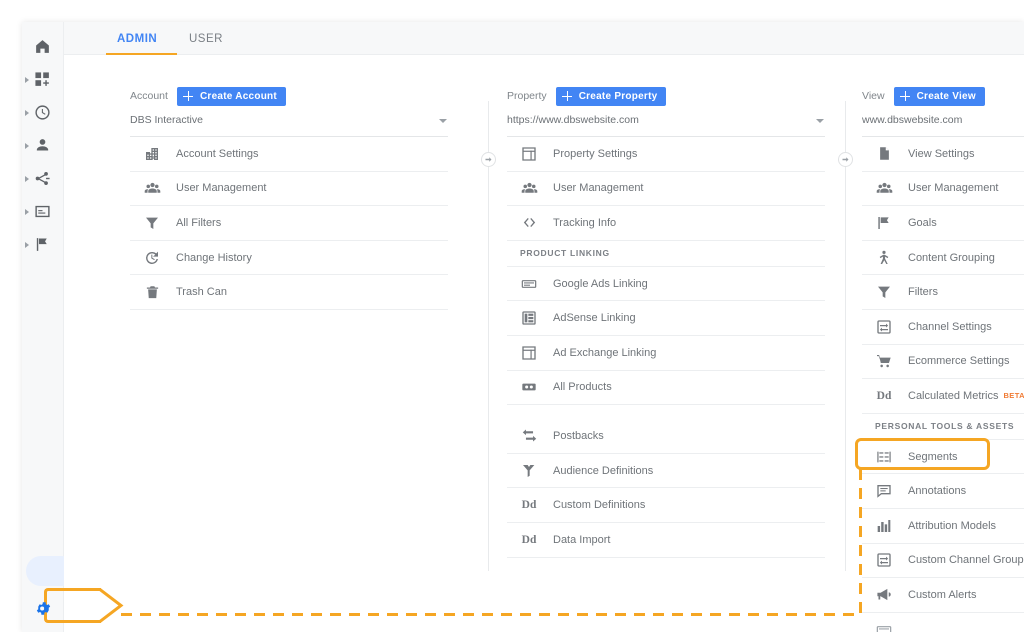  Describe the element at coordinates (912, 120) in the screenshot. I see `view-selected-value: www.dbswebsite.com` at that location.